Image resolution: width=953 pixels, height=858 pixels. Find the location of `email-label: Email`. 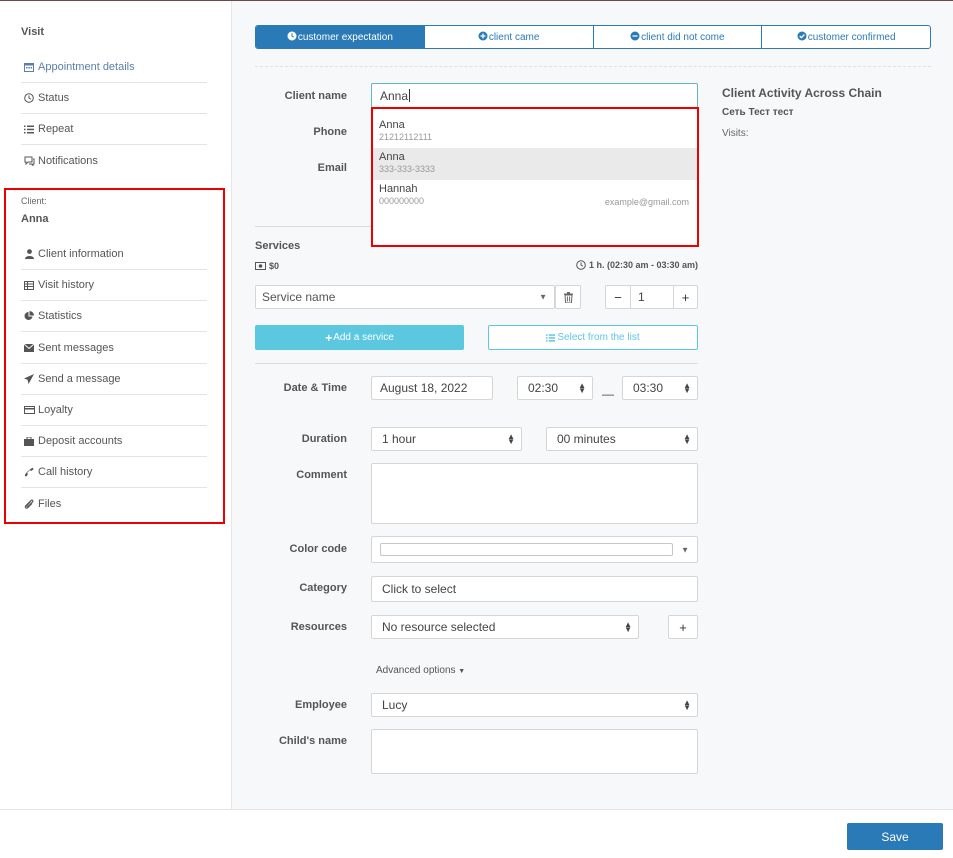

email-label: Email is located at coordinates (332, 168).